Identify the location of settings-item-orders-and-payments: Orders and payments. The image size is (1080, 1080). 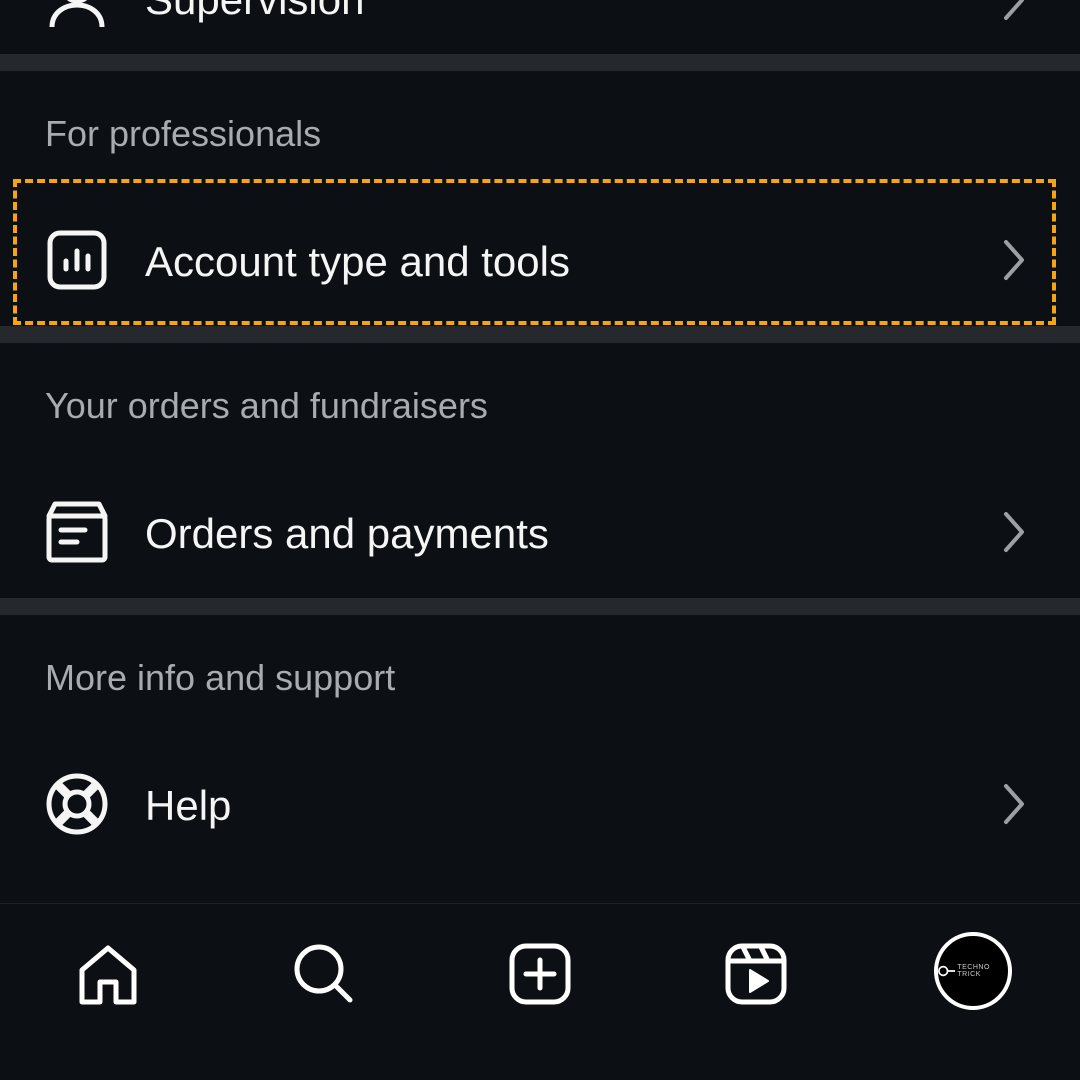
(540, 532).